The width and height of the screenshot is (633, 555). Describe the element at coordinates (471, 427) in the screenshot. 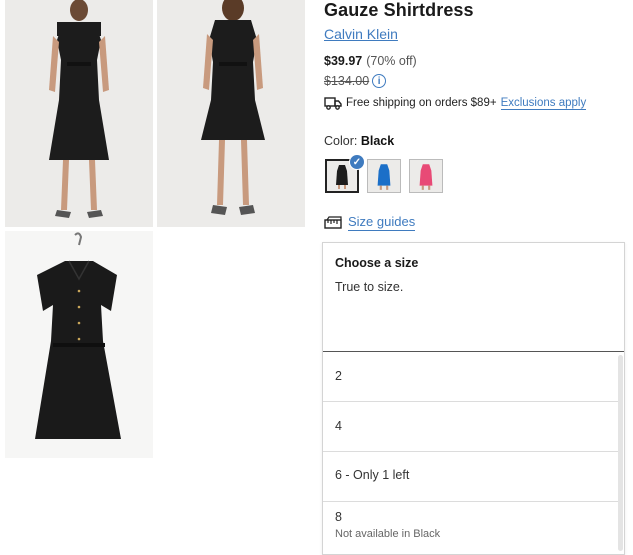

I see `size-option-4: 4` at that location.